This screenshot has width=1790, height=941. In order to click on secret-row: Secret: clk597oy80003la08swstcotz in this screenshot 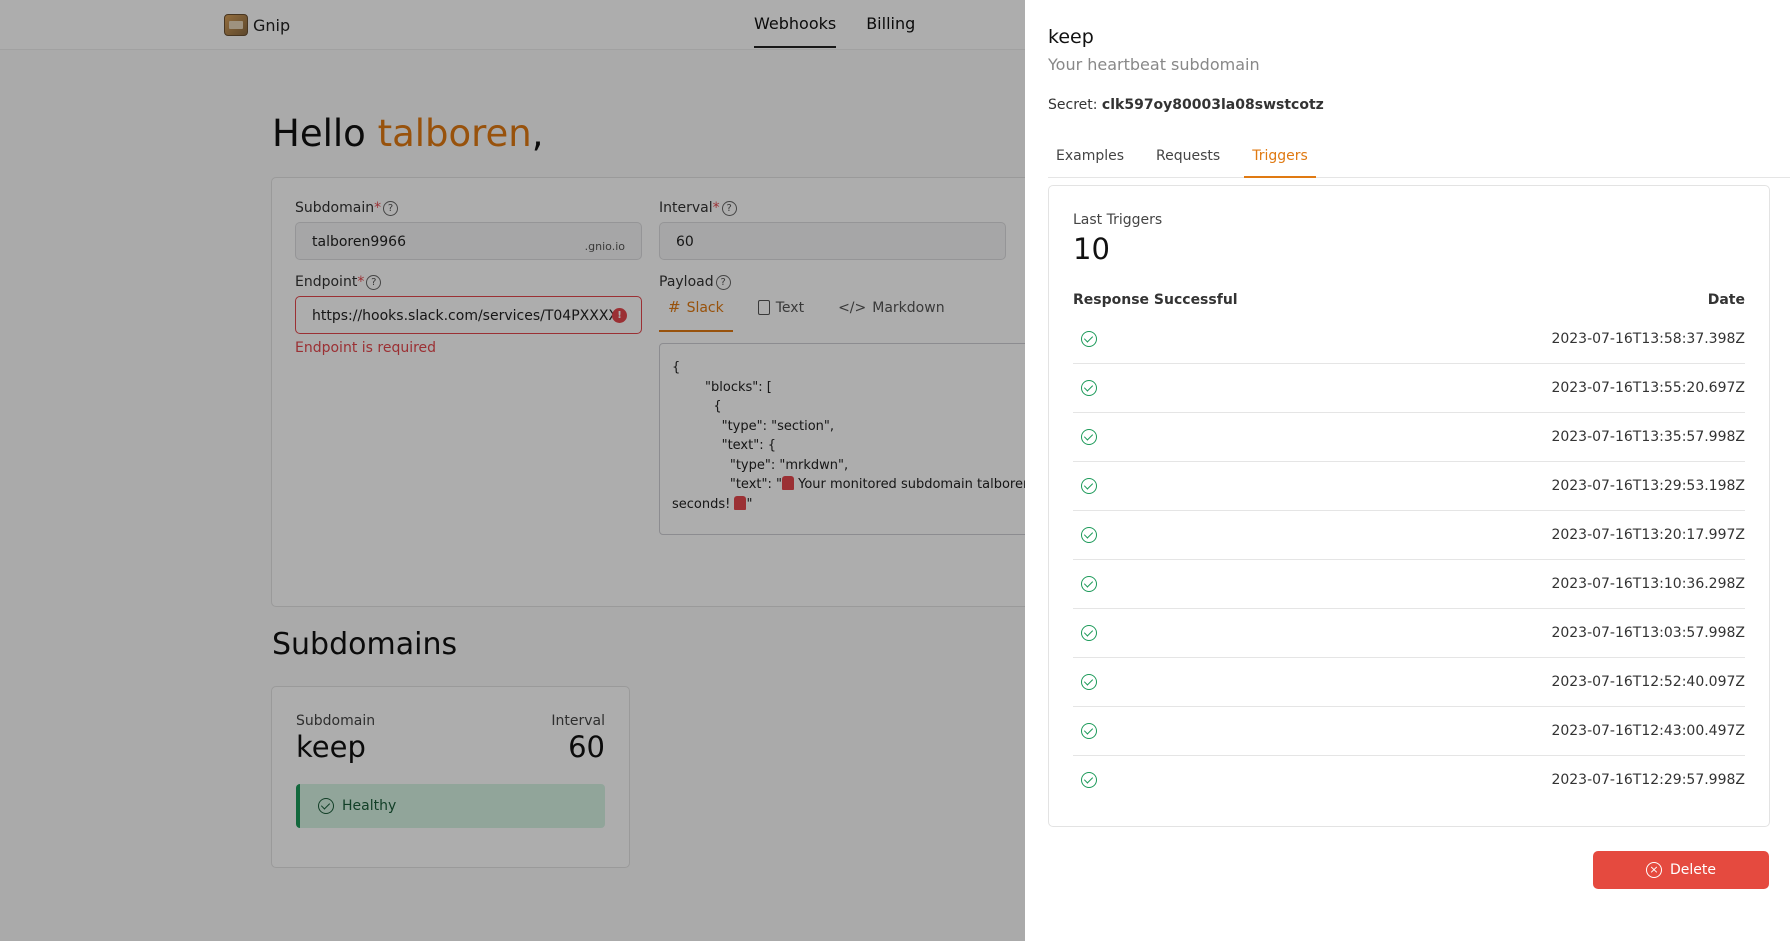, I will do `click(1186, 105)`.